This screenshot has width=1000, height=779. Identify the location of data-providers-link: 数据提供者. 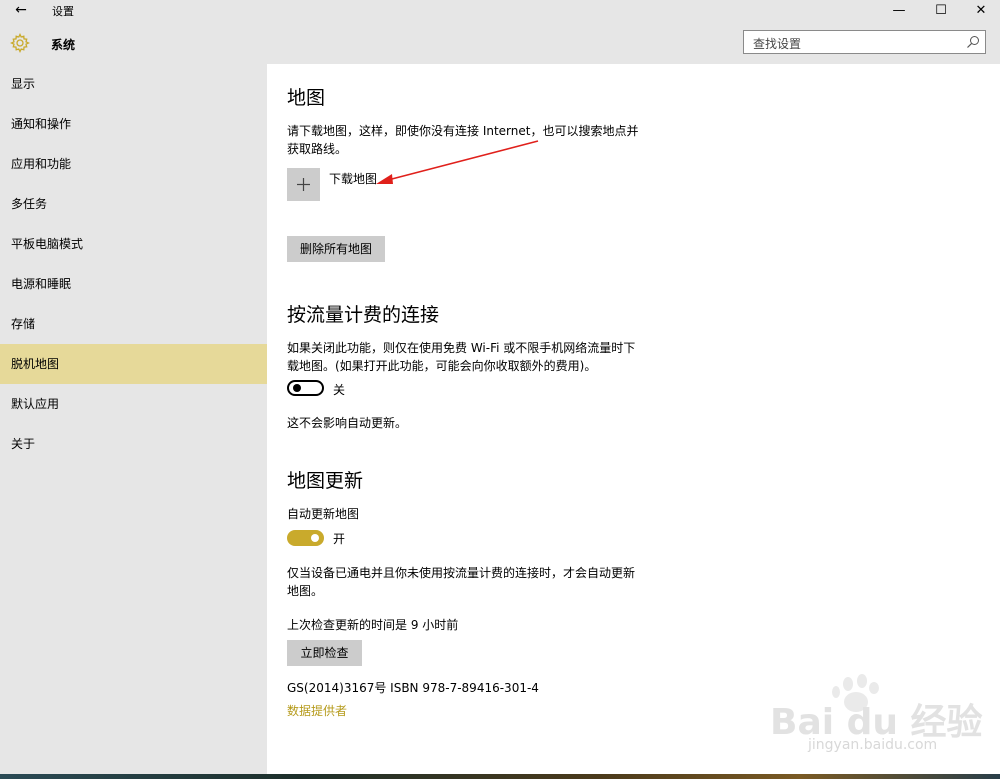
(317, 710).